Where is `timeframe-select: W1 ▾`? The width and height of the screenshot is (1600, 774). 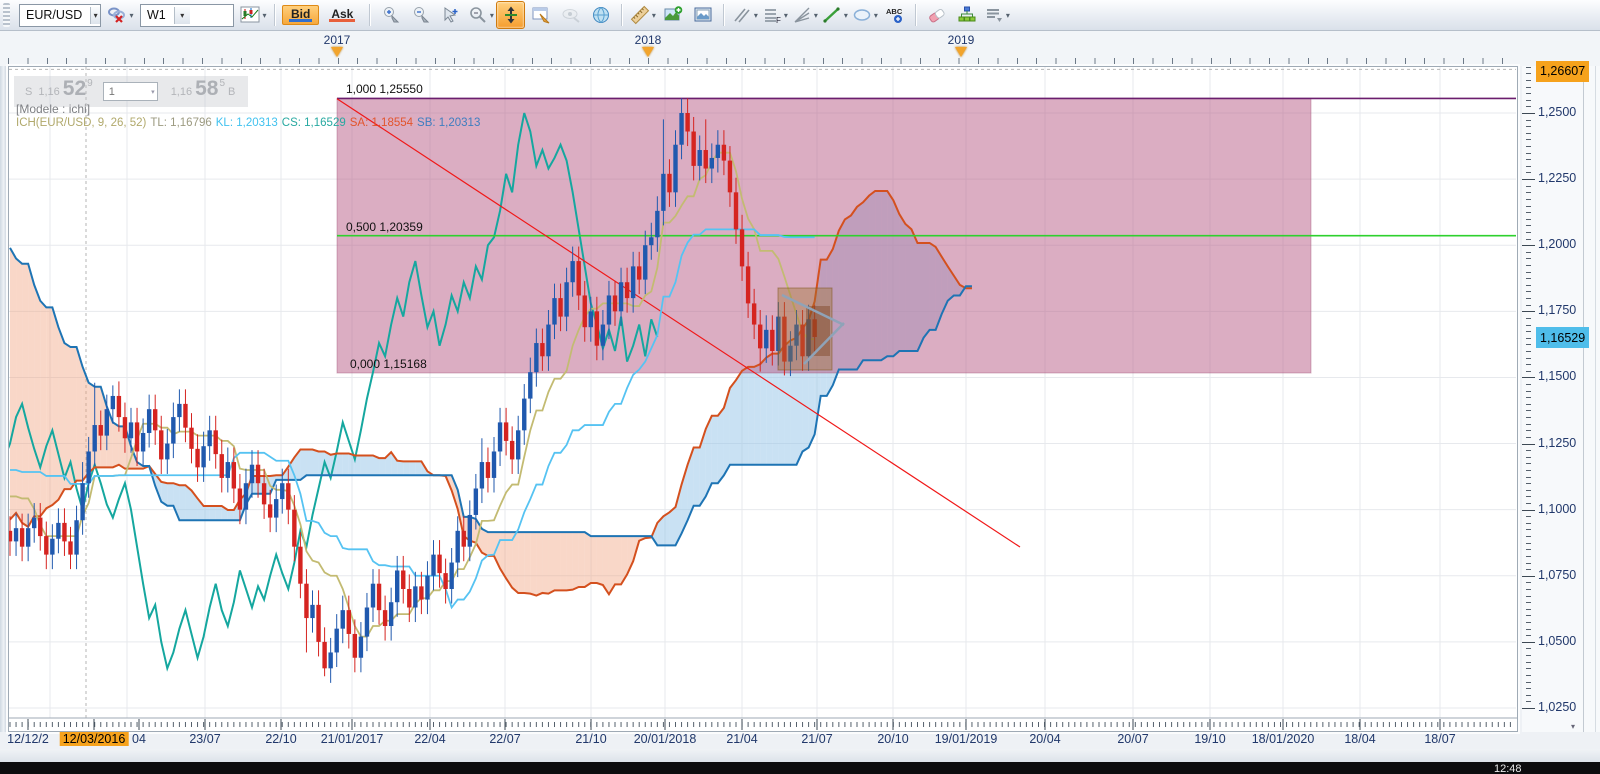
timeframe-select: W1 ▾ is located at coordinates (187, 15).